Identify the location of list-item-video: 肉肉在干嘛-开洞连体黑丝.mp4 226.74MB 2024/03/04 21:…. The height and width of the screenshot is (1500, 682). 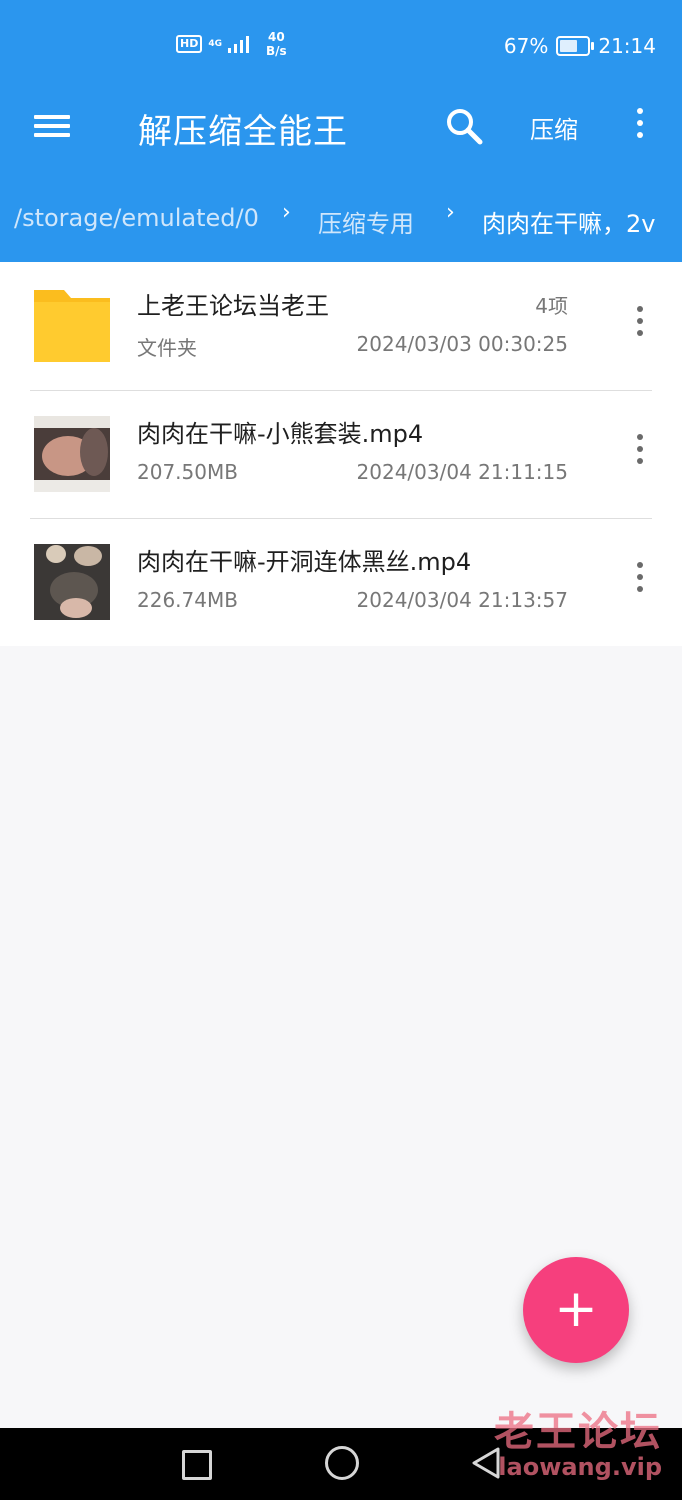
(341, 582).